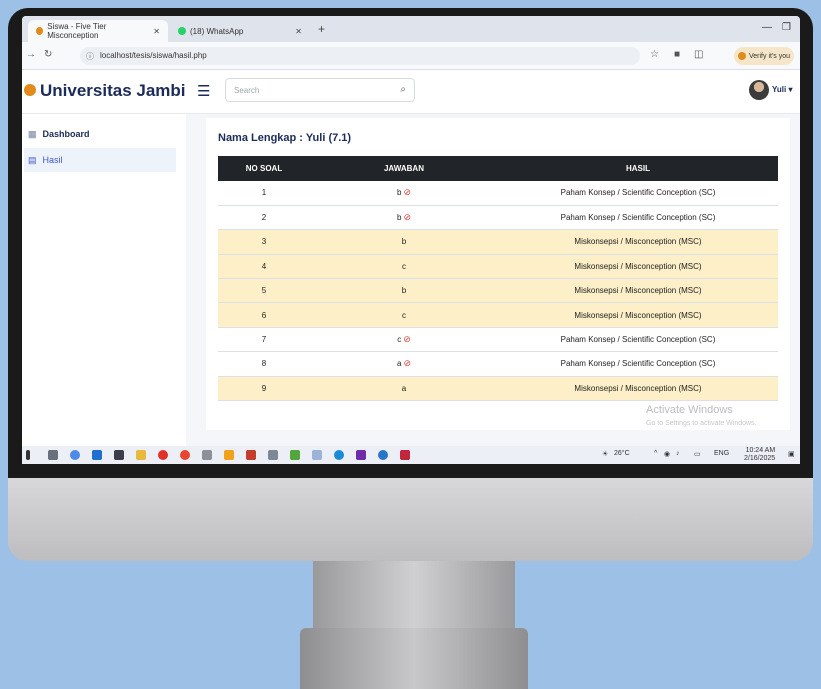  What do you see at coordinates (100, 134) in the screenshot?
I see `sidebar-item-dashboard: ▦ Dashboard` at bounding box center [100, 134].